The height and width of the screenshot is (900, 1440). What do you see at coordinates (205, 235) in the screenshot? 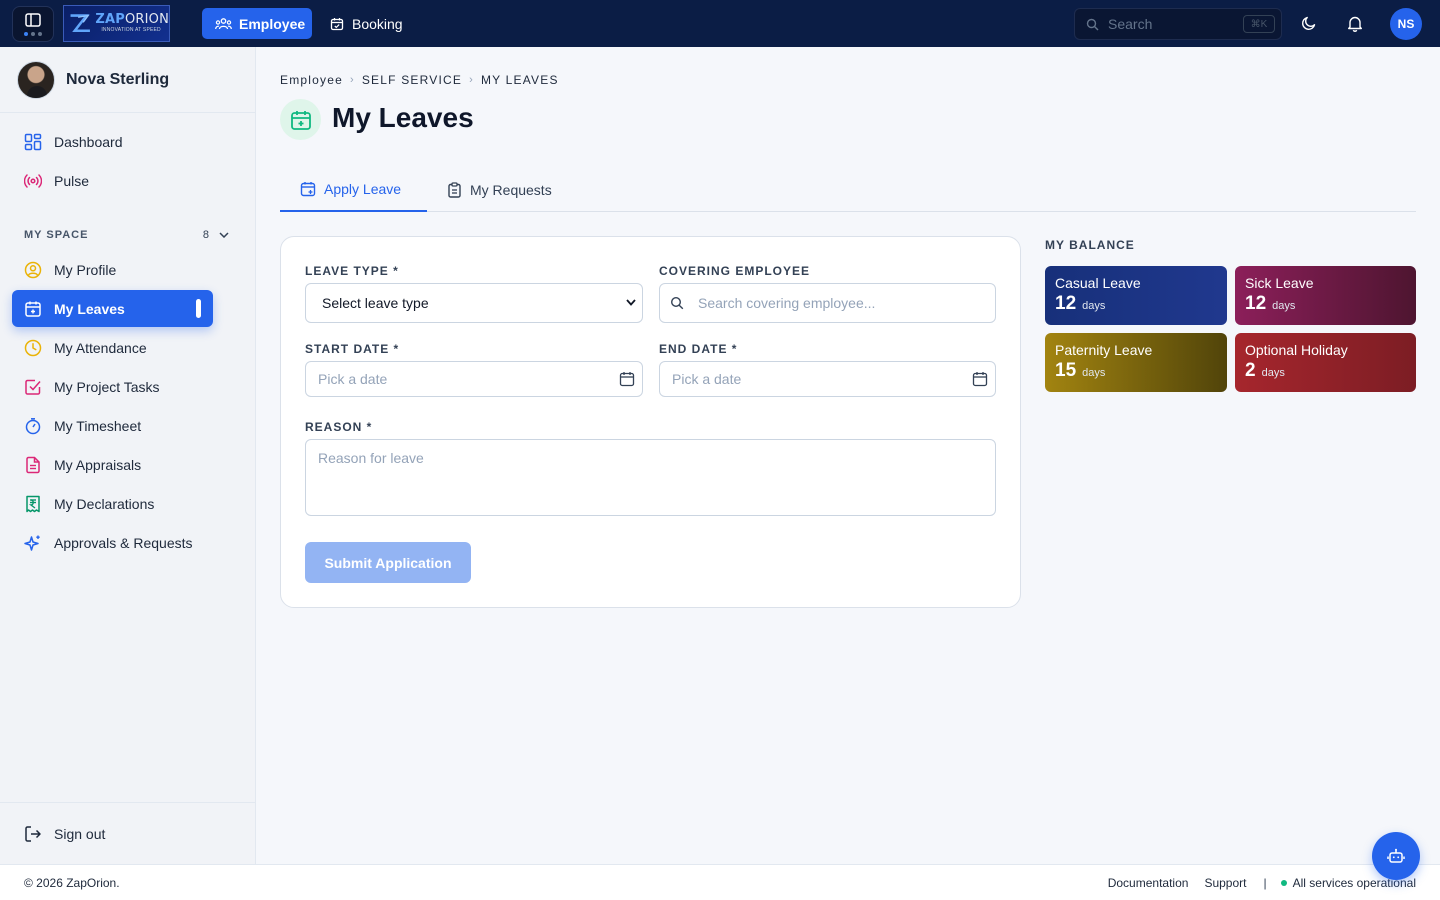
I see `section-count: 8` at bounding box center [205, 235].